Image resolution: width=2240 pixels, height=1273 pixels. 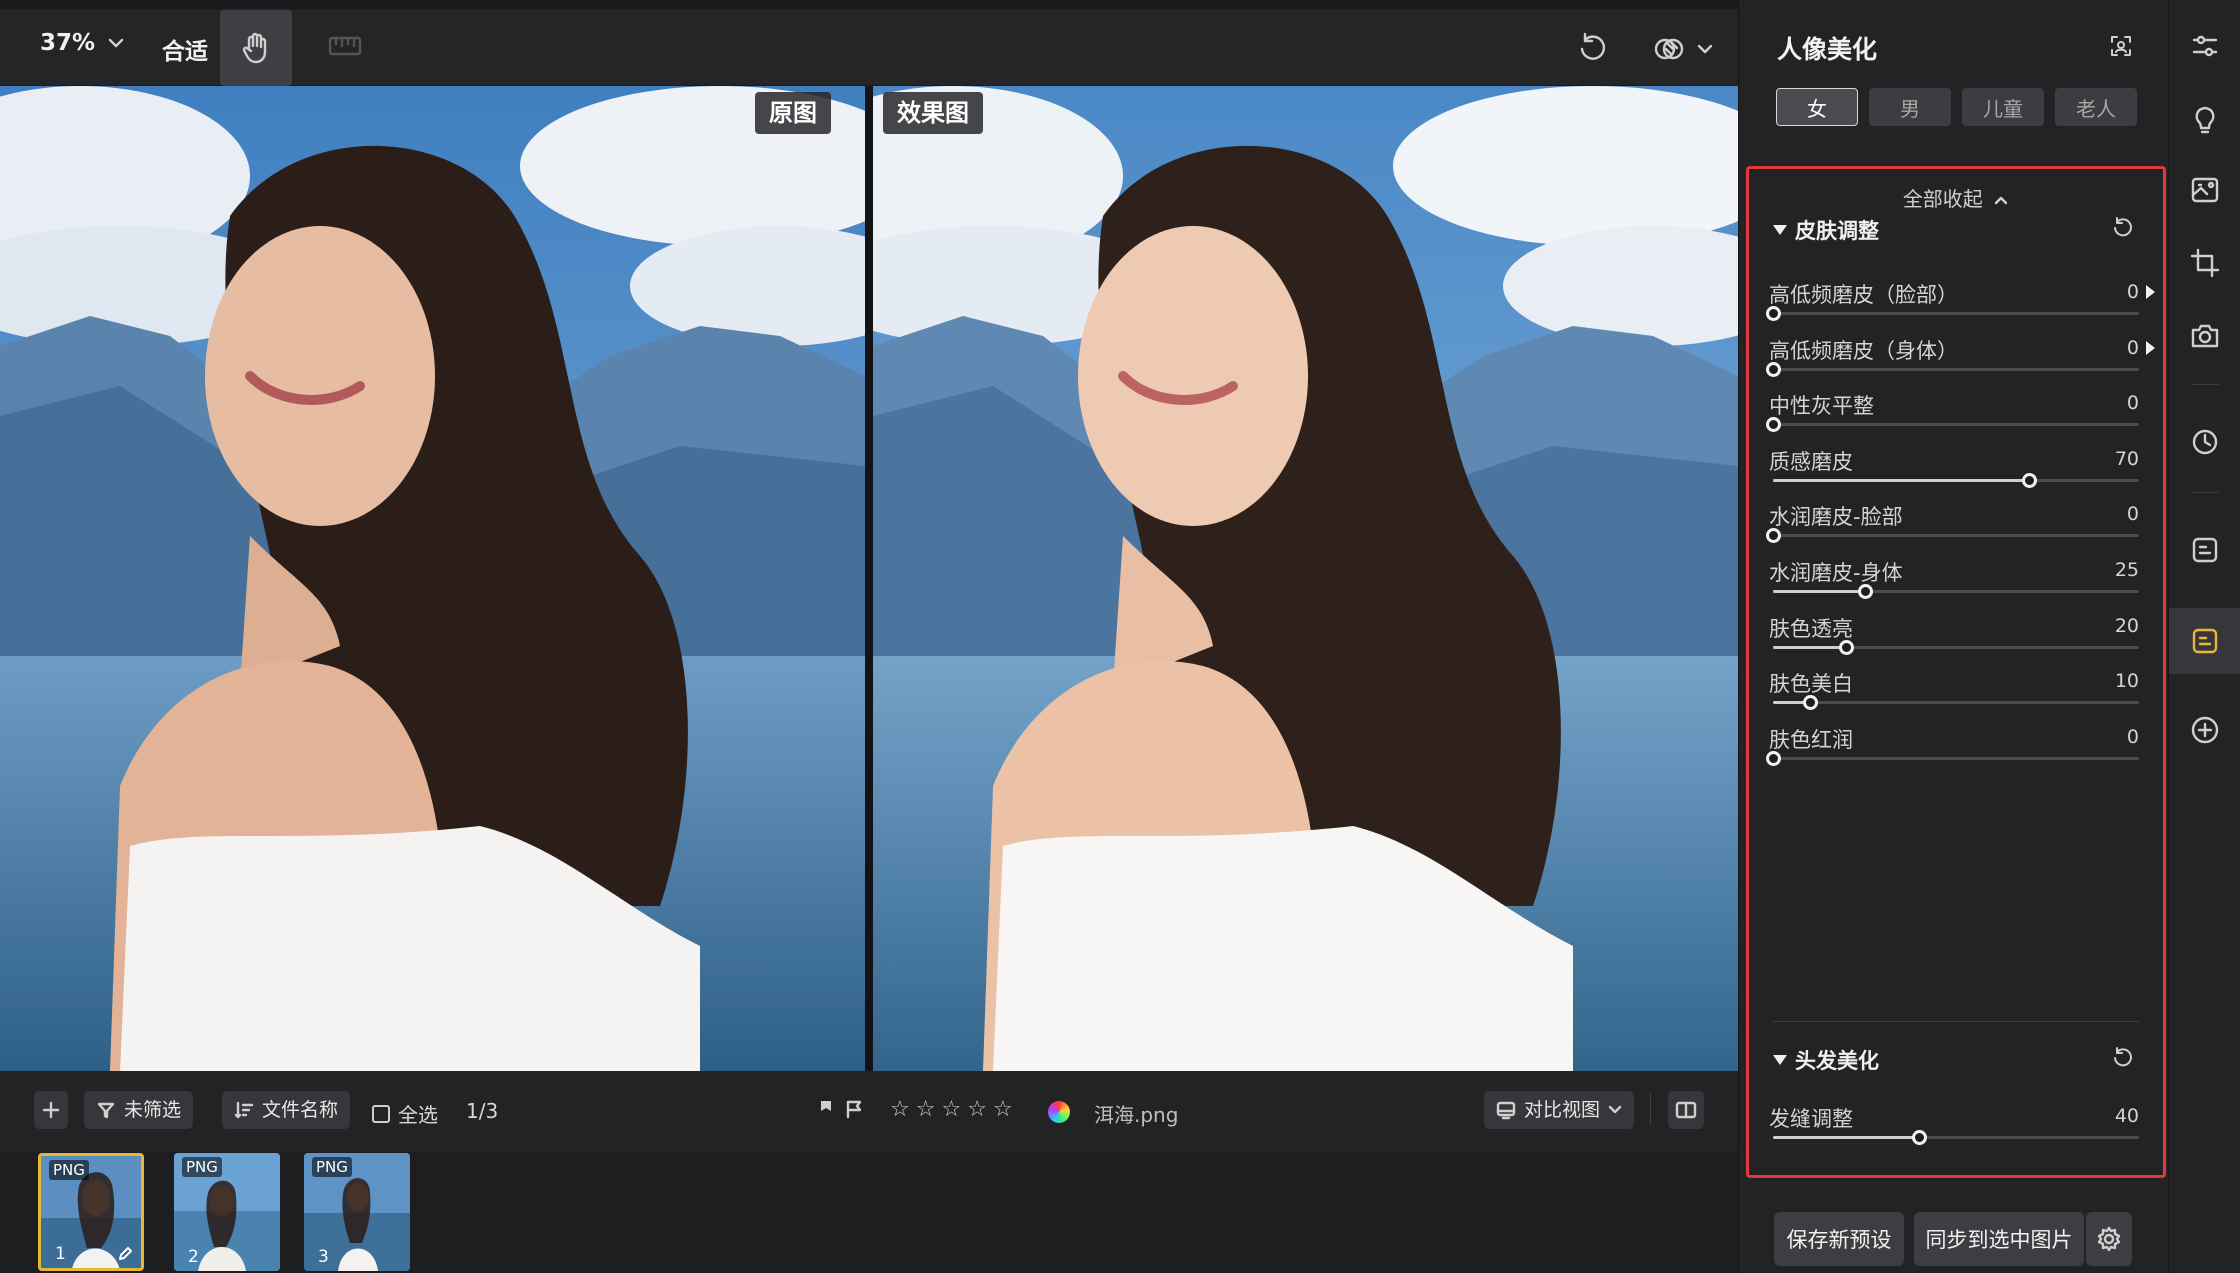 I want to click on thumbnail-item: PNG 2, so click(x=227, y=1212).